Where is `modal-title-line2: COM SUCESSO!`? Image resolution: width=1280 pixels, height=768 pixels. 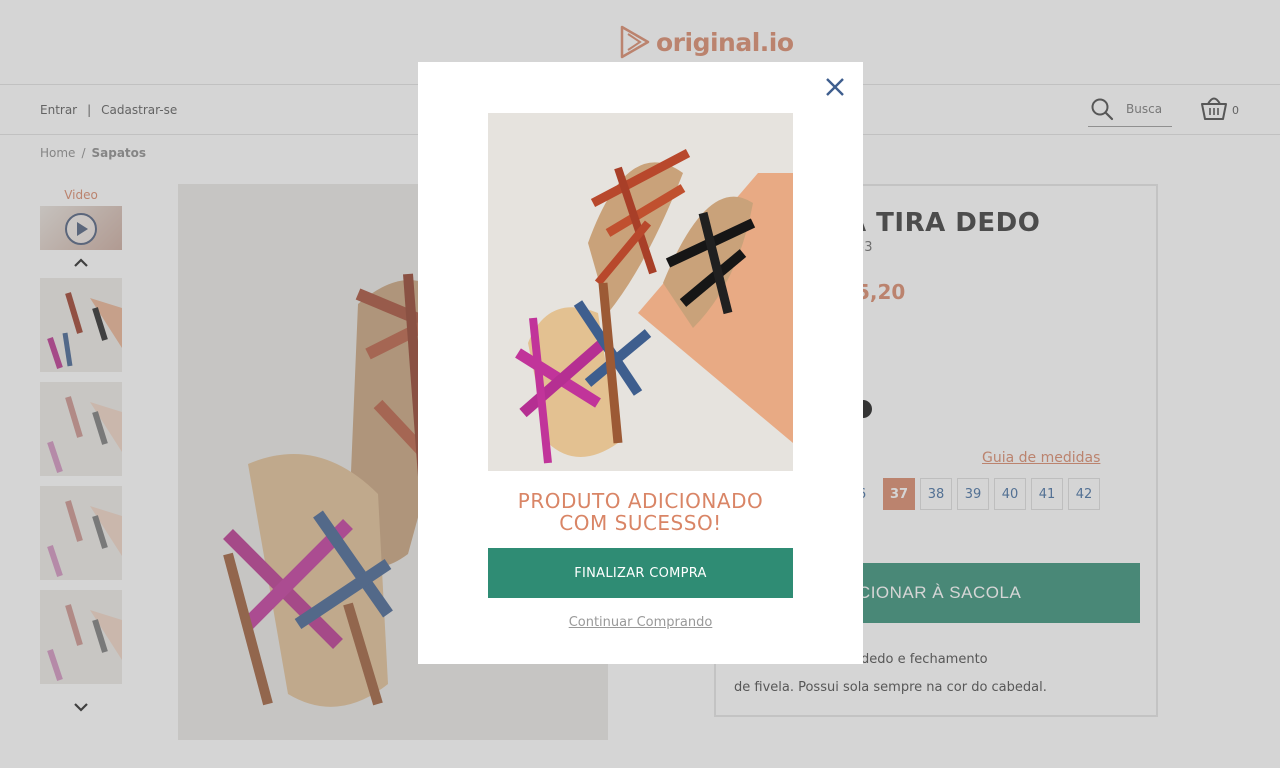
modal-title-line2: COM SUCESSO! is located at coordinates (640, 523).